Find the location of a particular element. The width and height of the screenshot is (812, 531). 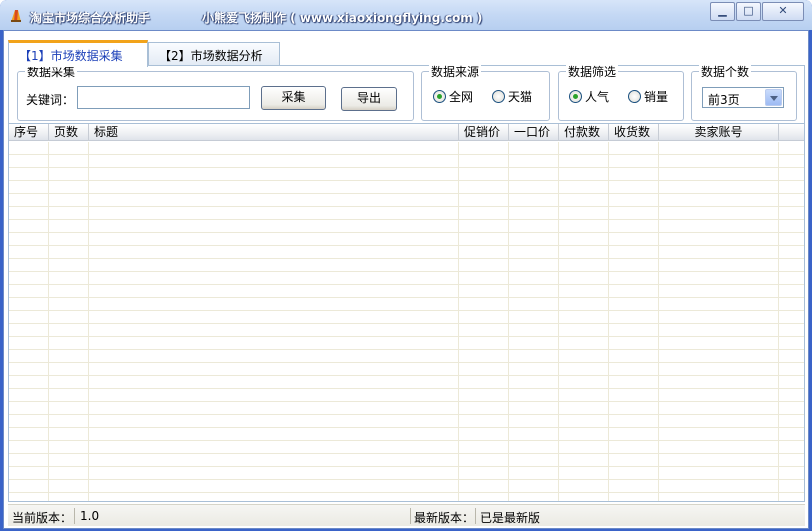

filter-group: 数据筛选 人气 销量 is located at coordinates (621, 92).